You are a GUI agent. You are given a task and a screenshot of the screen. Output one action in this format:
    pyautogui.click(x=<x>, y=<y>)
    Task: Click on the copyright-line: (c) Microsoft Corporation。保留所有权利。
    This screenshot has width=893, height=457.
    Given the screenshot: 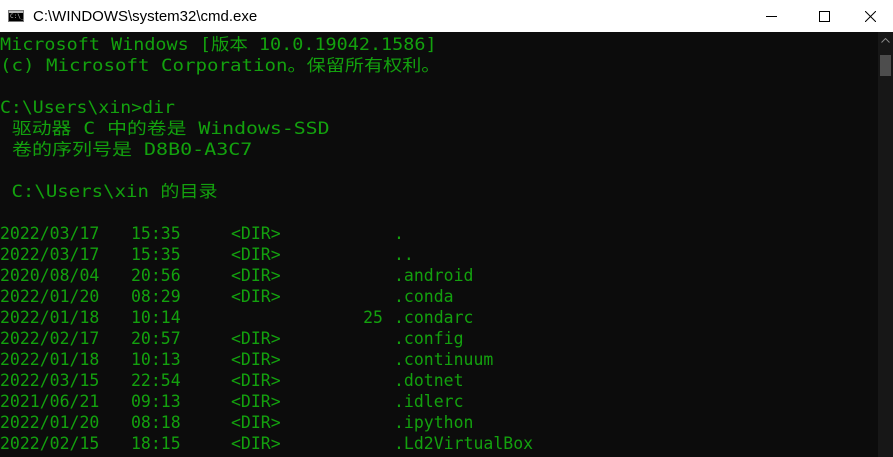 What is the action you would take?
    pyautogui.click(x=220, y=65)
    